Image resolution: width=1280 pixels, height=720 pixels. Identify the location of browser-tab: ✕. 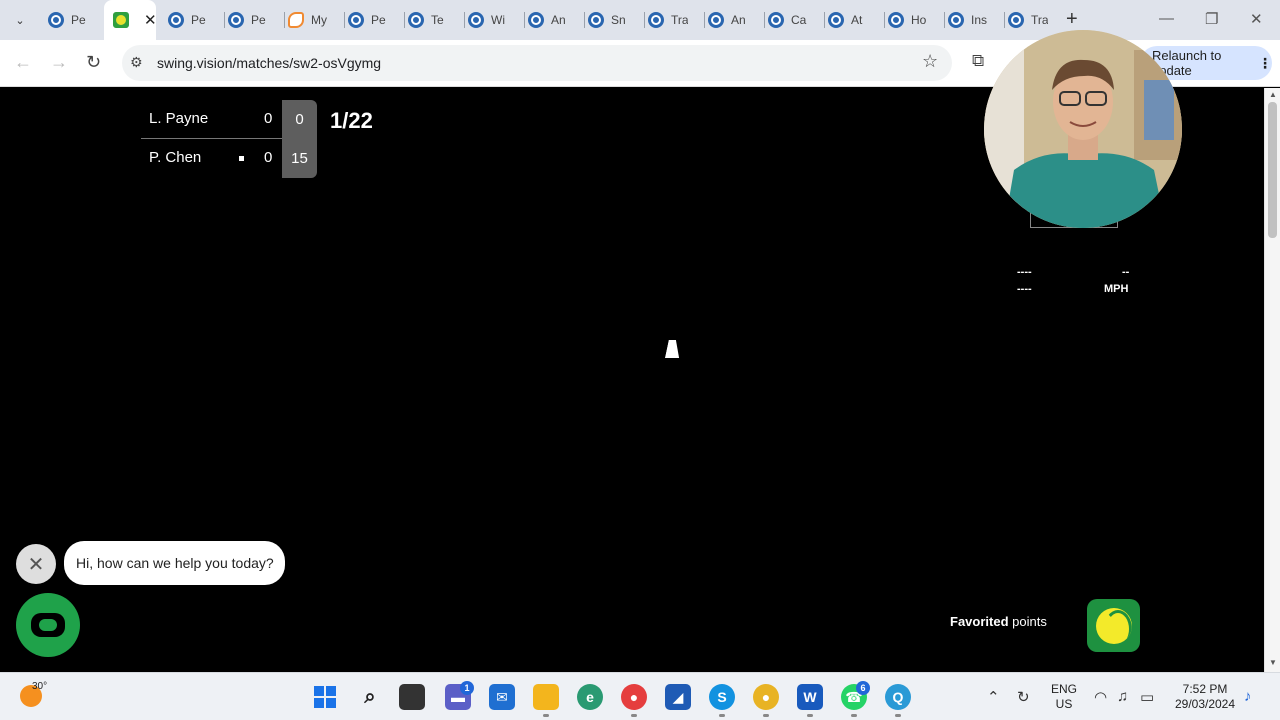
(130, 20).